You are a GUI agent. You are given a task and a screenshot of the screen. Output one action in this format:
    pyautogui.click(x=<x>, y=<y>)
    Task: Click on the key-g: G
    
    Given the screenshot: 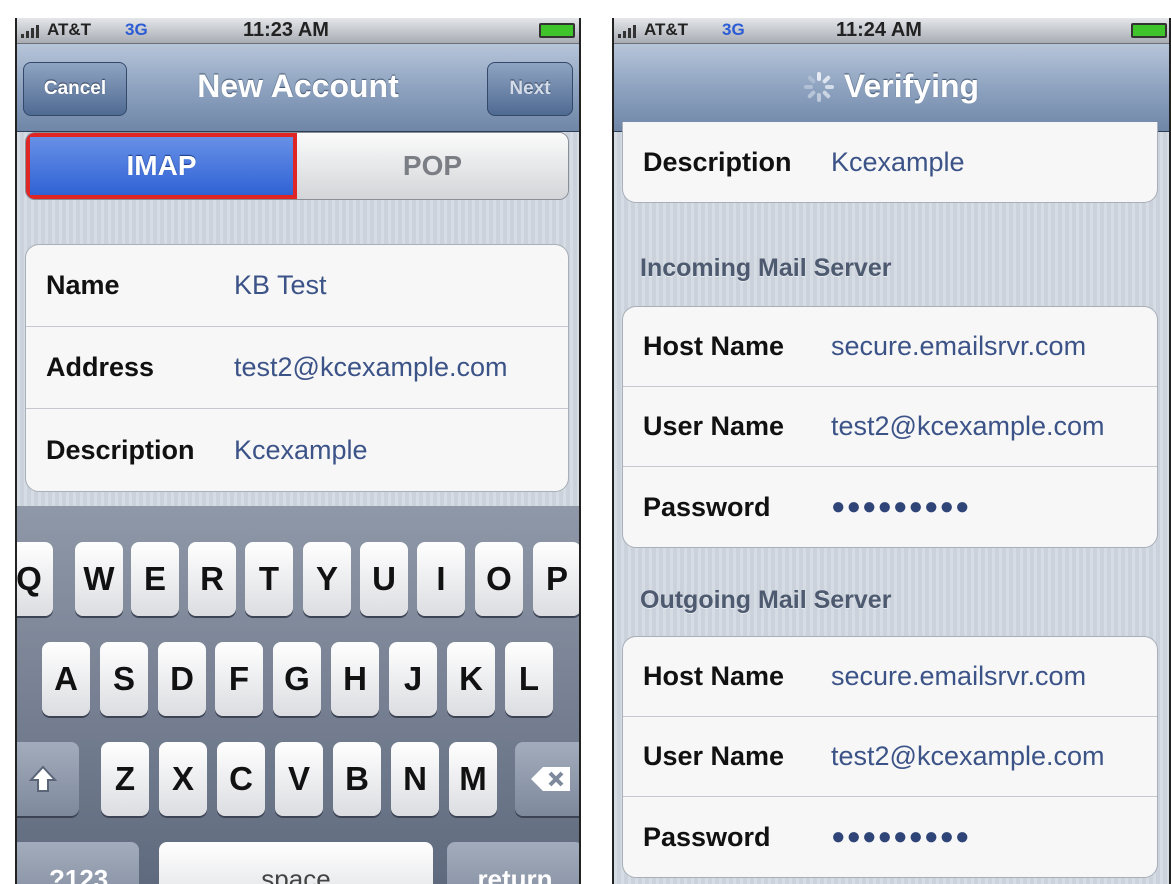 What is the action you would take?
    pyautogui.click(x=297, y=679)
    